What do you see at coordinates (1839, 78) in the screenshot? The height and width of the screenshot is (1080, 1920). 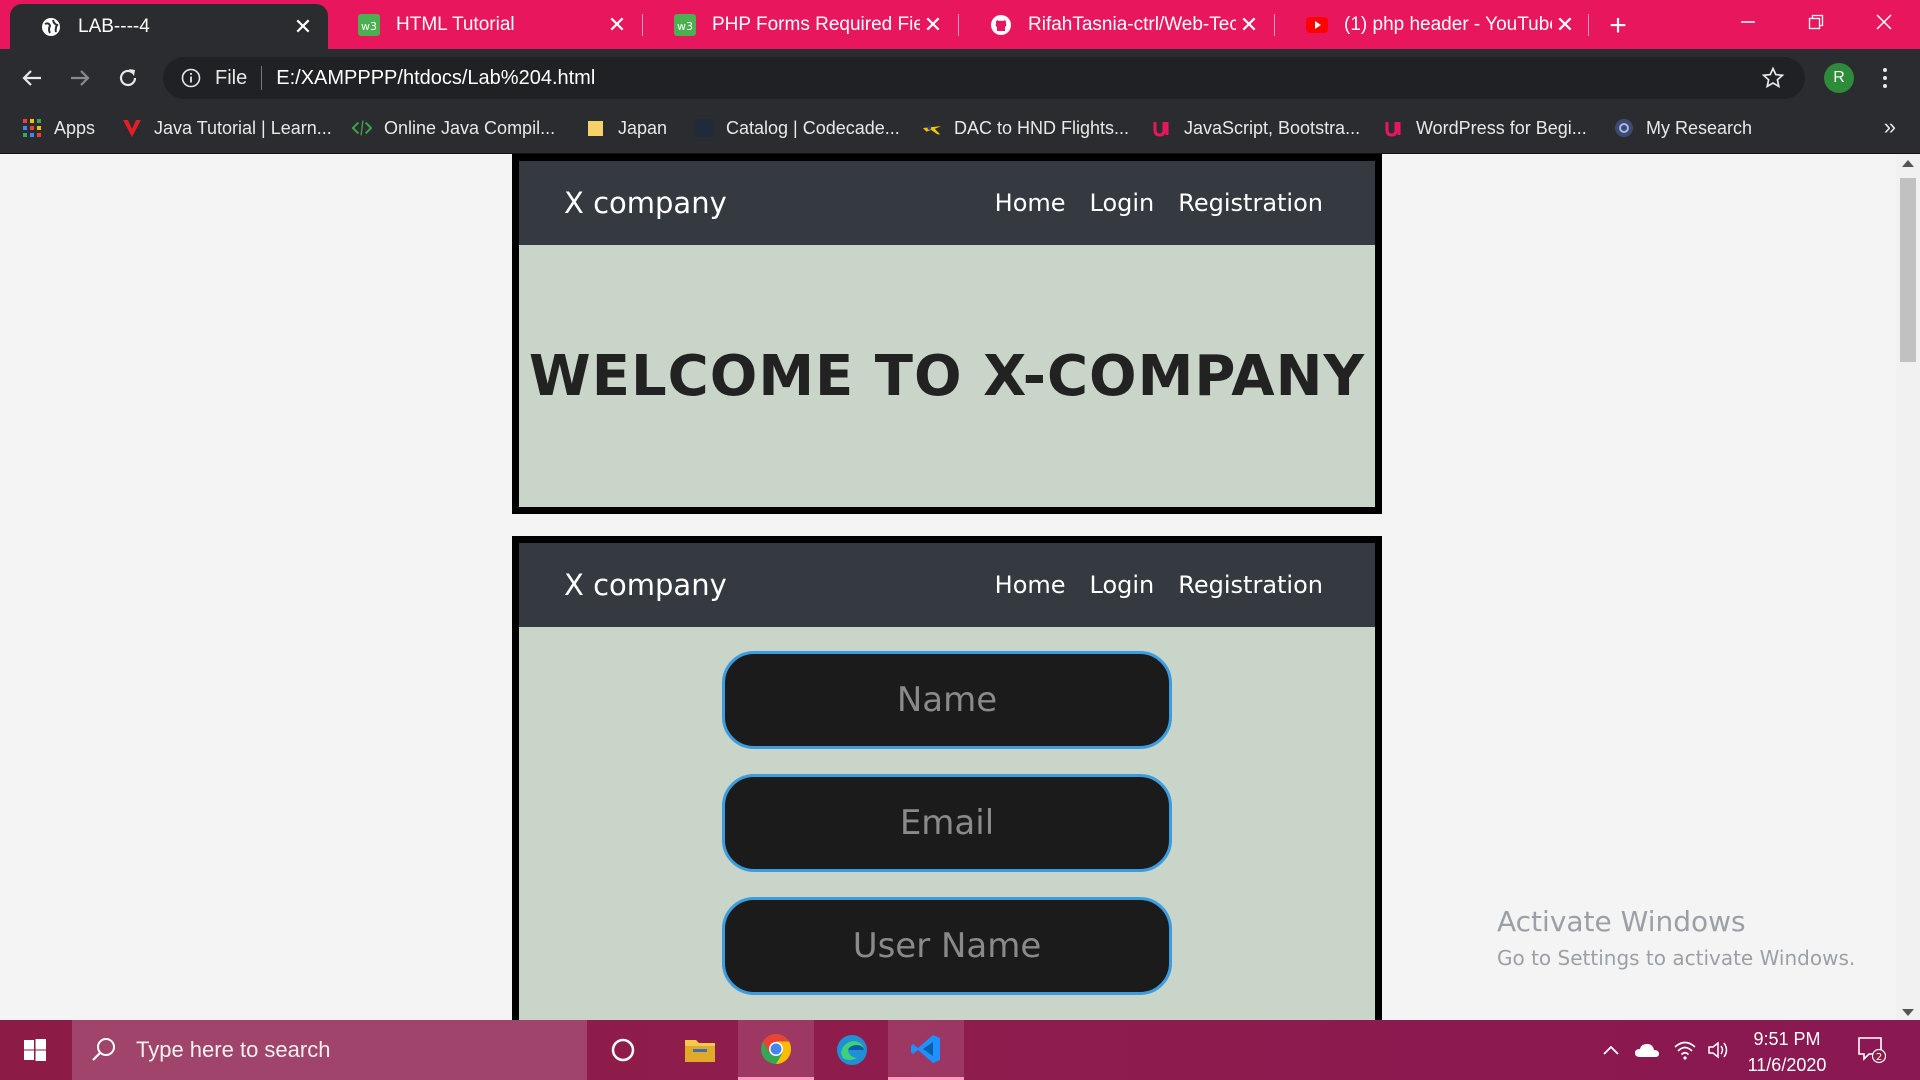 I see `profile-avatar: R` at bounding box center [1839, 78].